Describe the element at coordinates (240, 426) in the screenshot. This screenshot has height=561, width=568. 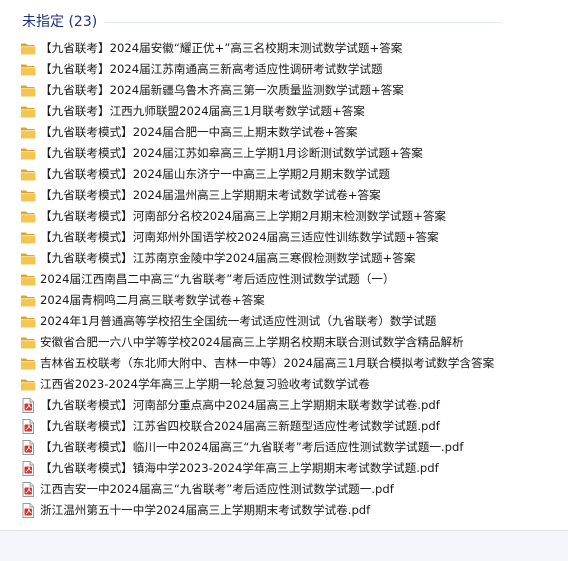
I see `item-name: 【九省联考模式】江苏省四校联合2024届高三新题型适应性考试数学试题.pdf` at that location.